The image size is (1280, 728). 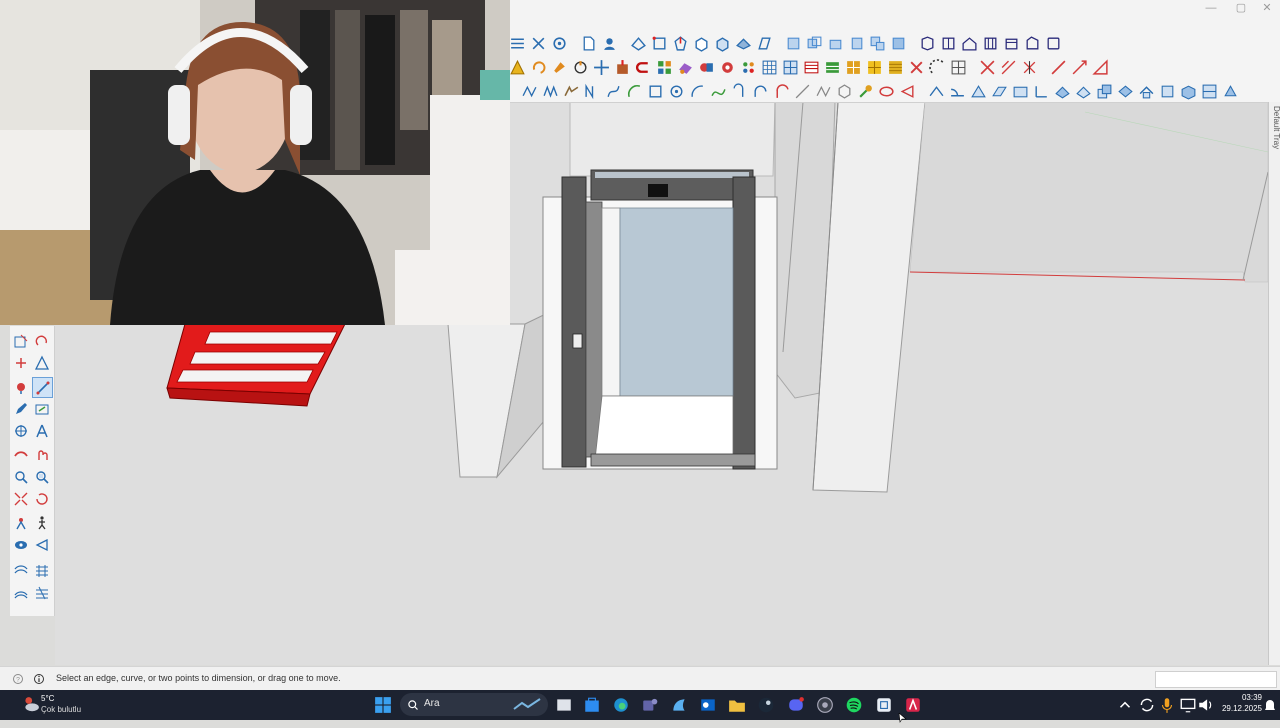 I want to click on info-icon, so click(x=39, y=678).